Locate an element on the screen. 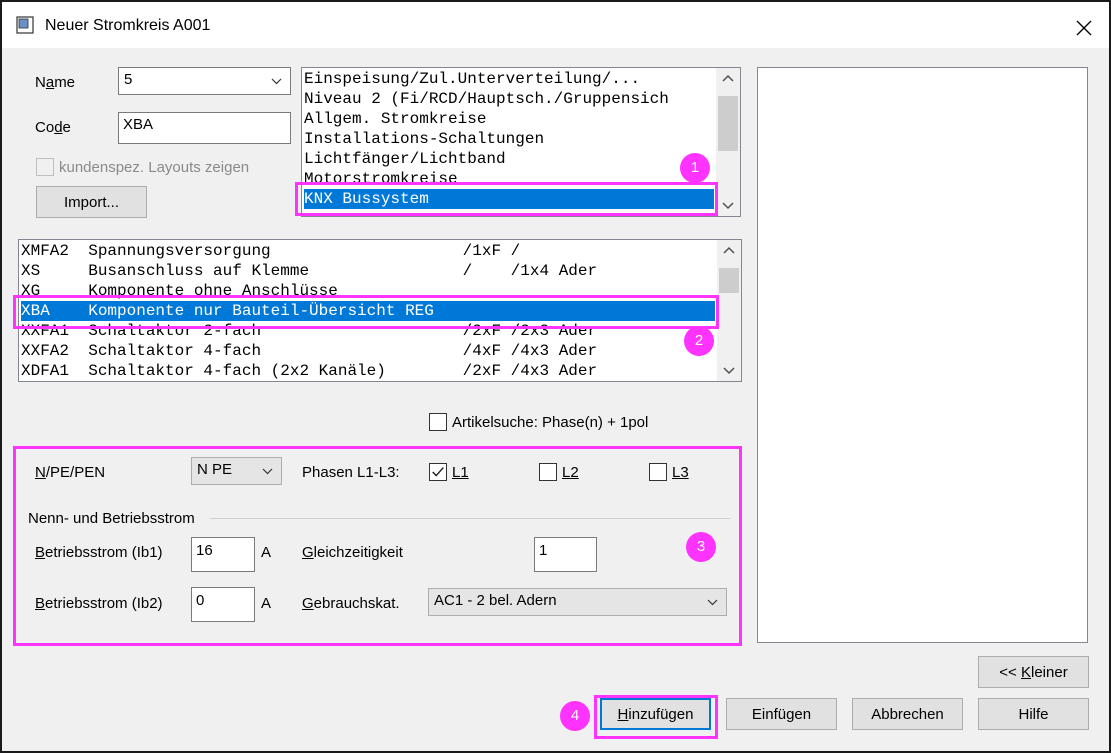  category-list-item: Niveau 2 (Fi/RCD/Hauptsch./Gruppensich is located at coordinates (486, 99).